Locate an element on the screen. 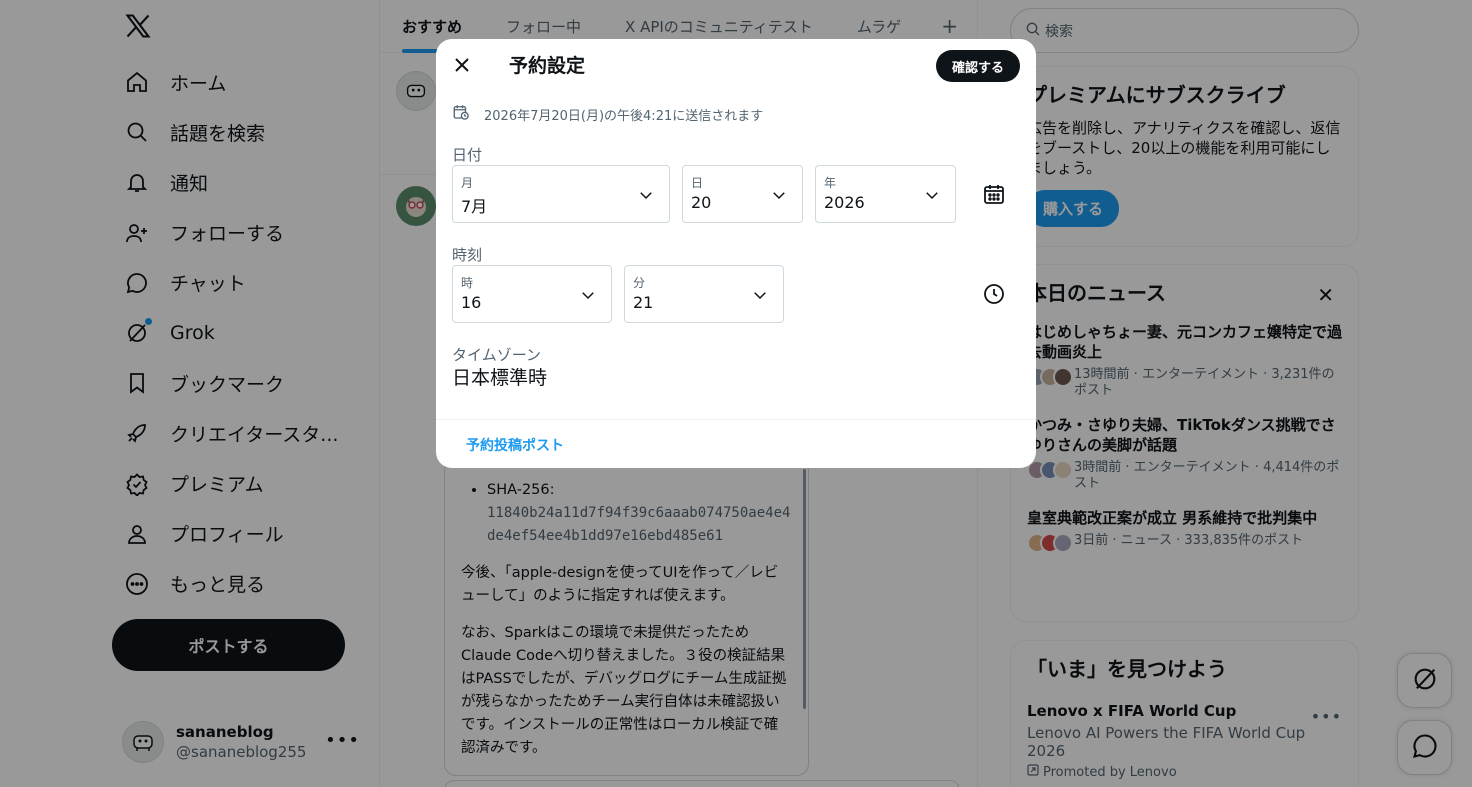 The height and width of the screenshot is (787, 1472). schedule-notice-text: 2026年7月20日(月)の午後4:21に送信されます is located at coordinates (624, 116).